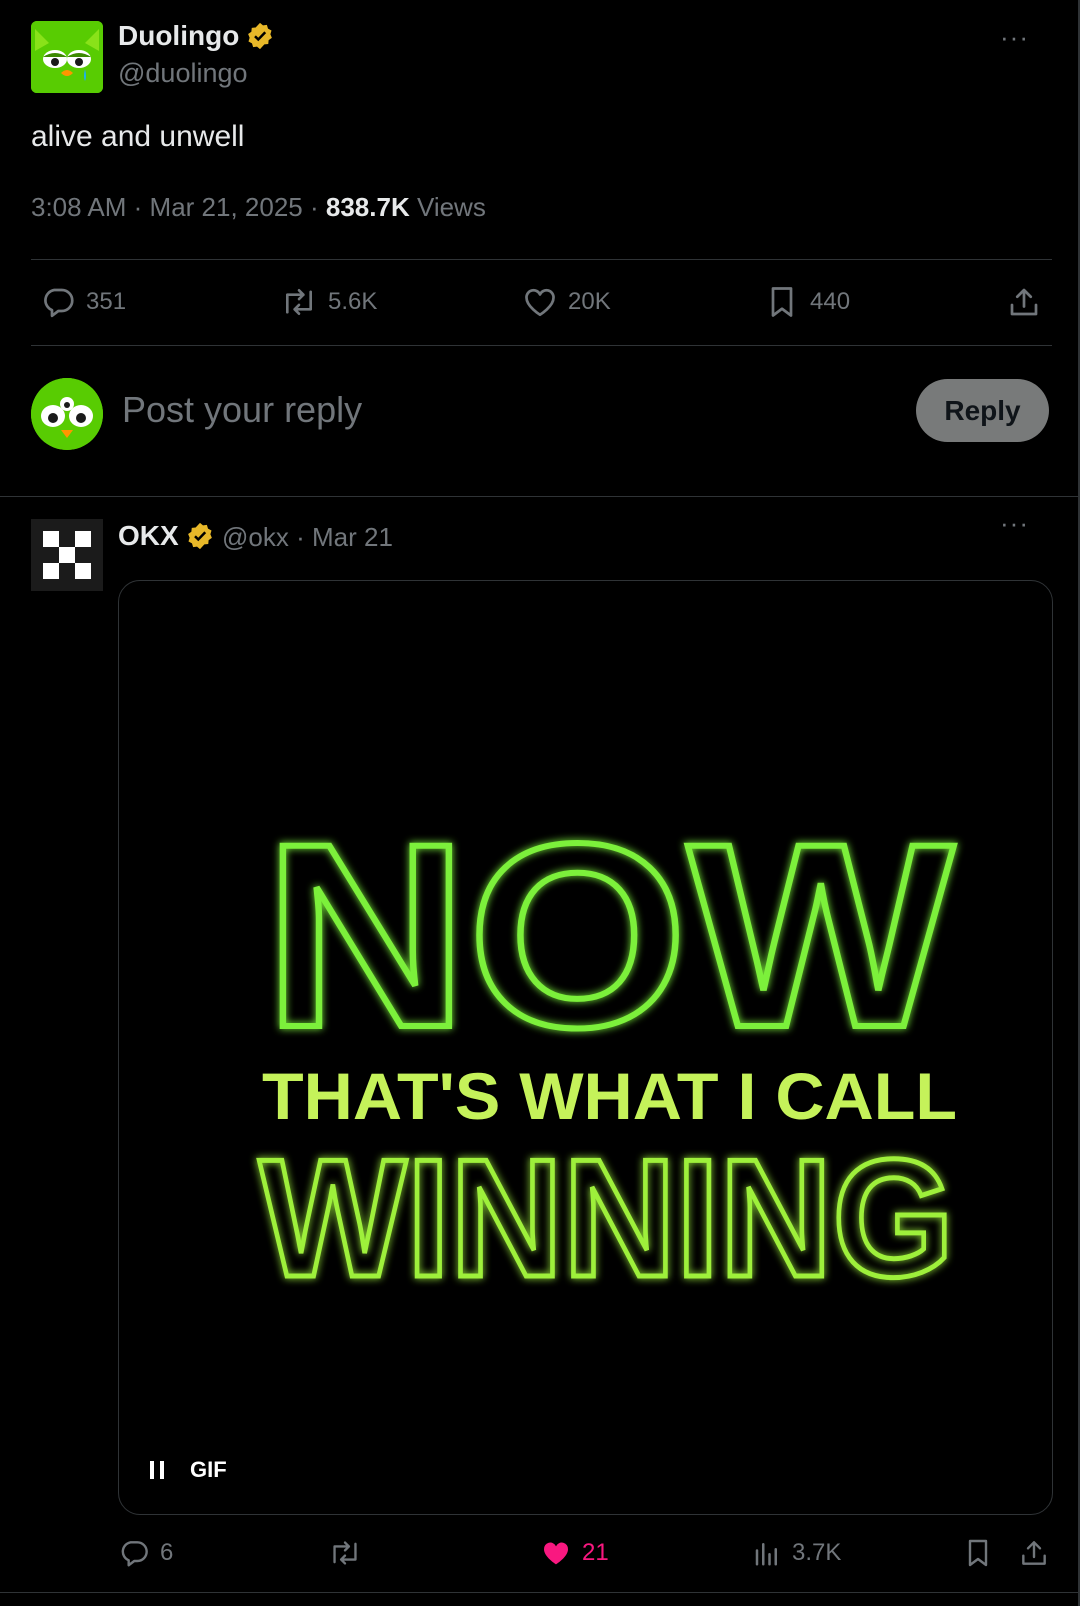 This screenshot has width=1080, height=1606. Describe the element at coordinates (830, 301) in the screenshot. I see `bookmark-count: 440` at that location.